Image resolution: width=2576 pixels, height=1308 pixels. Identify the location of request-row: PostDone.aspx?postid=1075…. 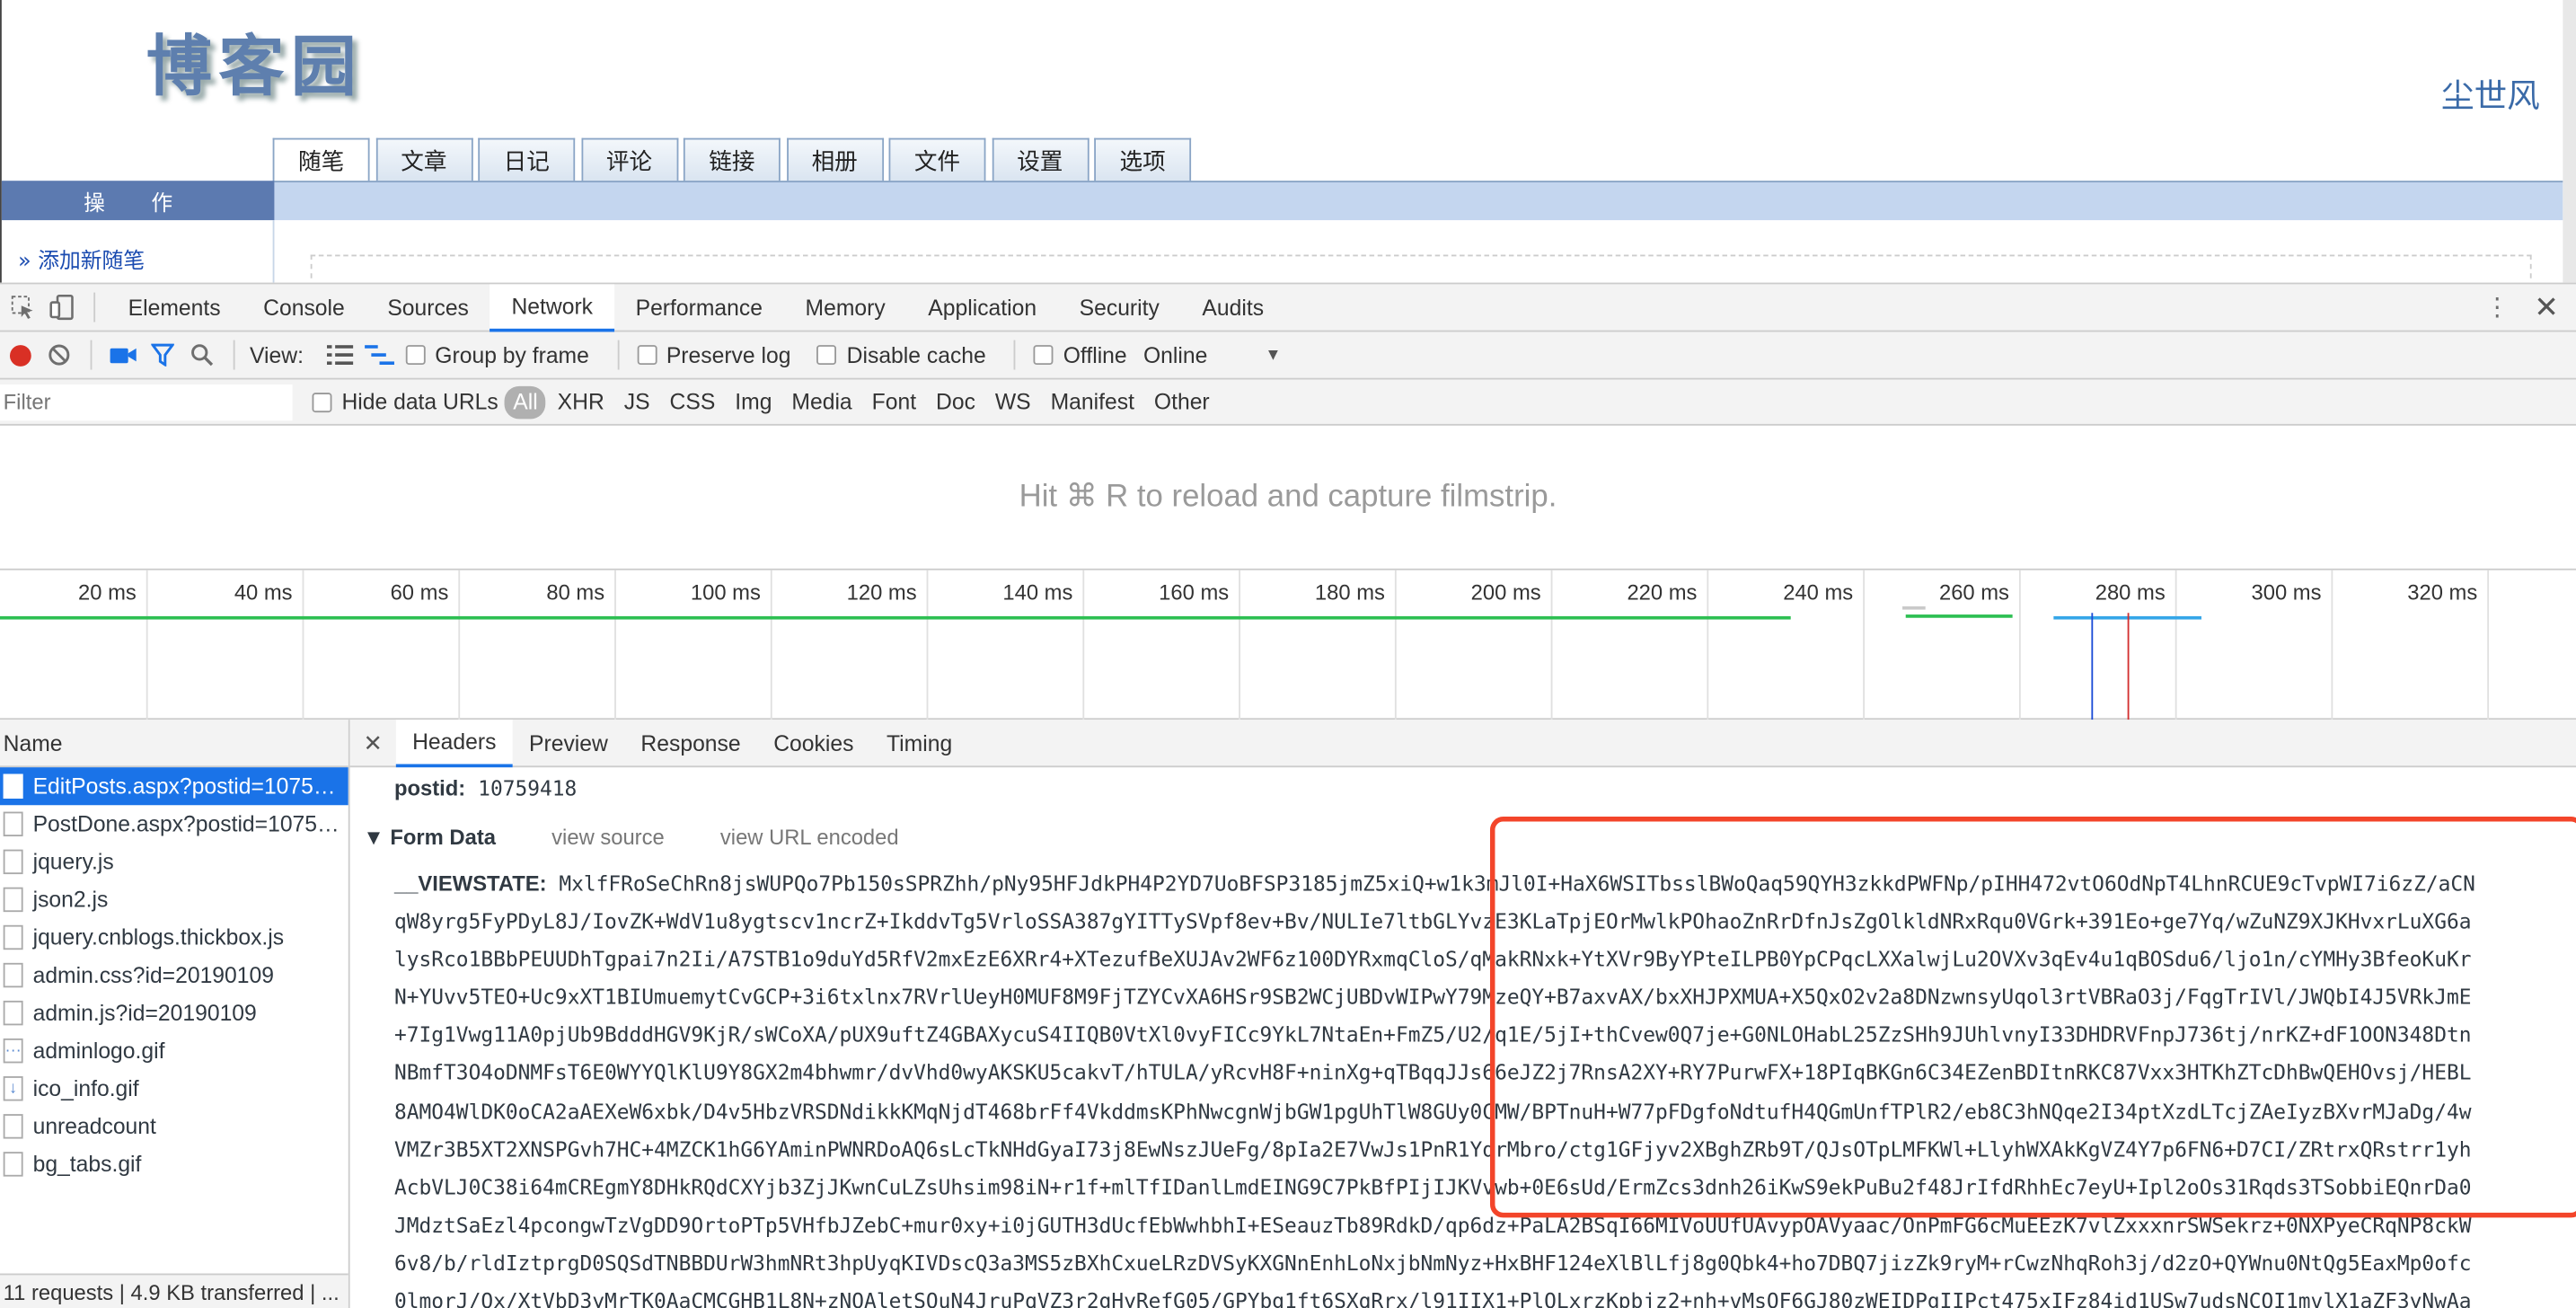
(174, 824).